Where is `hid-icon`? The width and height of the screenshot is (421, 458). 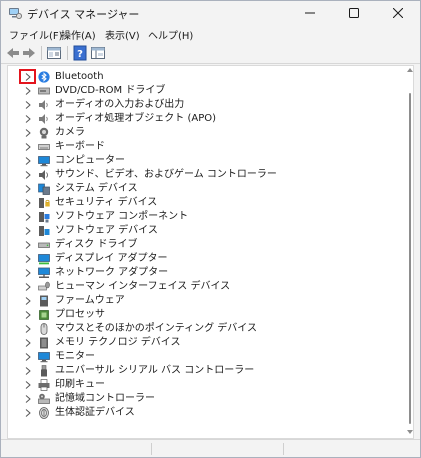 hid-icon is located at coordinates (44, 286).